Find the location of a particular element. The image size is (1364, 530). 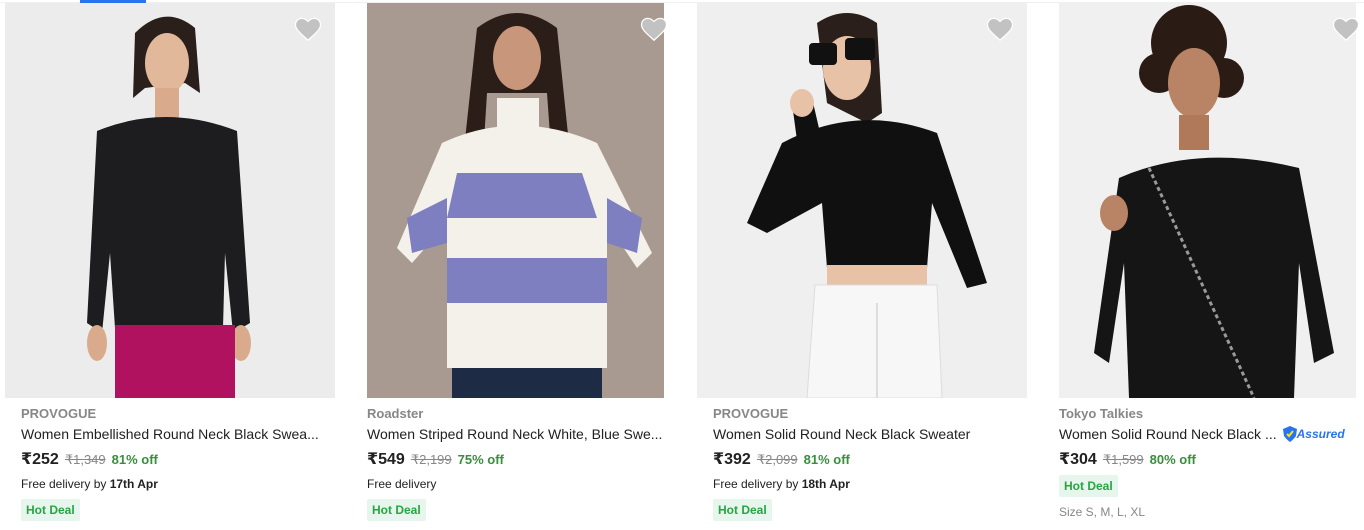

delivery-text: Free delivery is located at coordinates (402, 484).